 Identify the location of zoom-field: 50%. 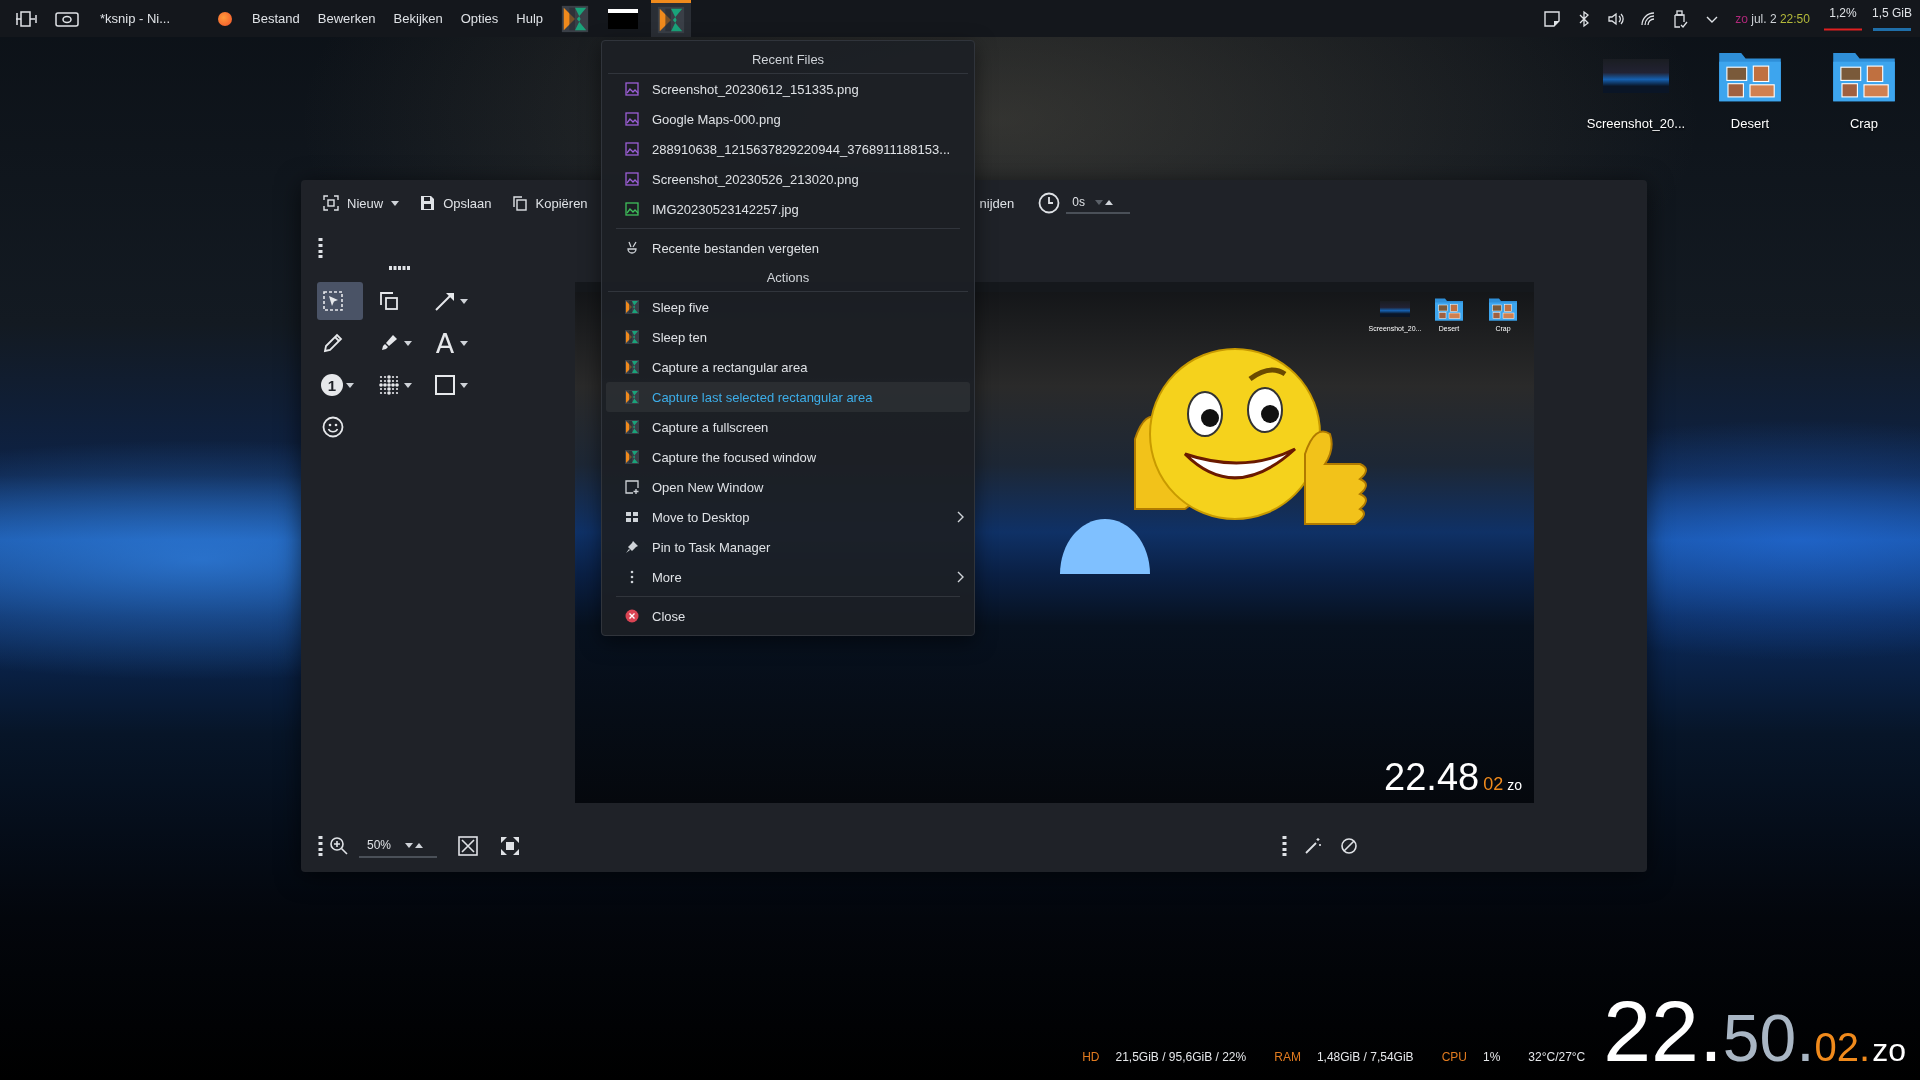
(398, 846).